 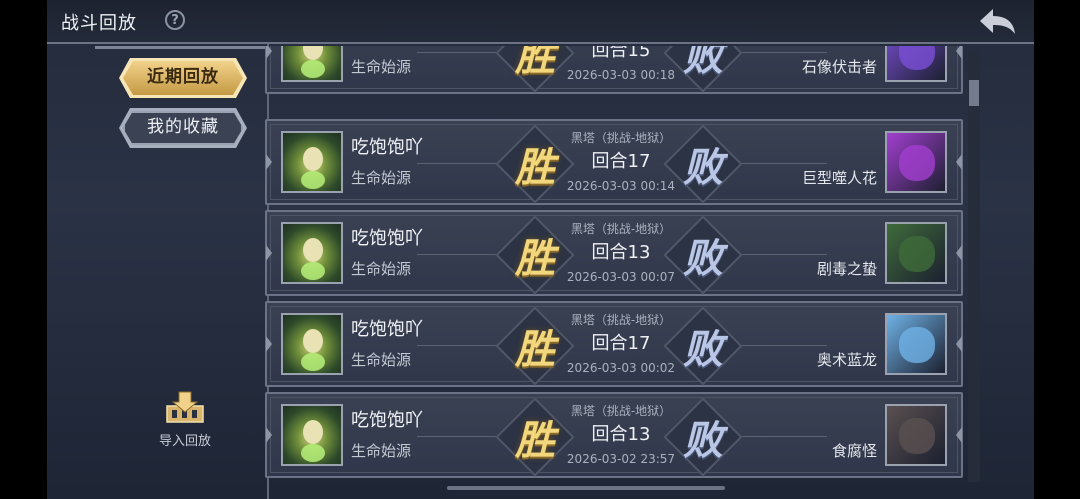 What do you see at coordinates (846, 360) in the screenshot?
I see `enemy-name: 奥术蓝龙` at bounding box center [846, 360].